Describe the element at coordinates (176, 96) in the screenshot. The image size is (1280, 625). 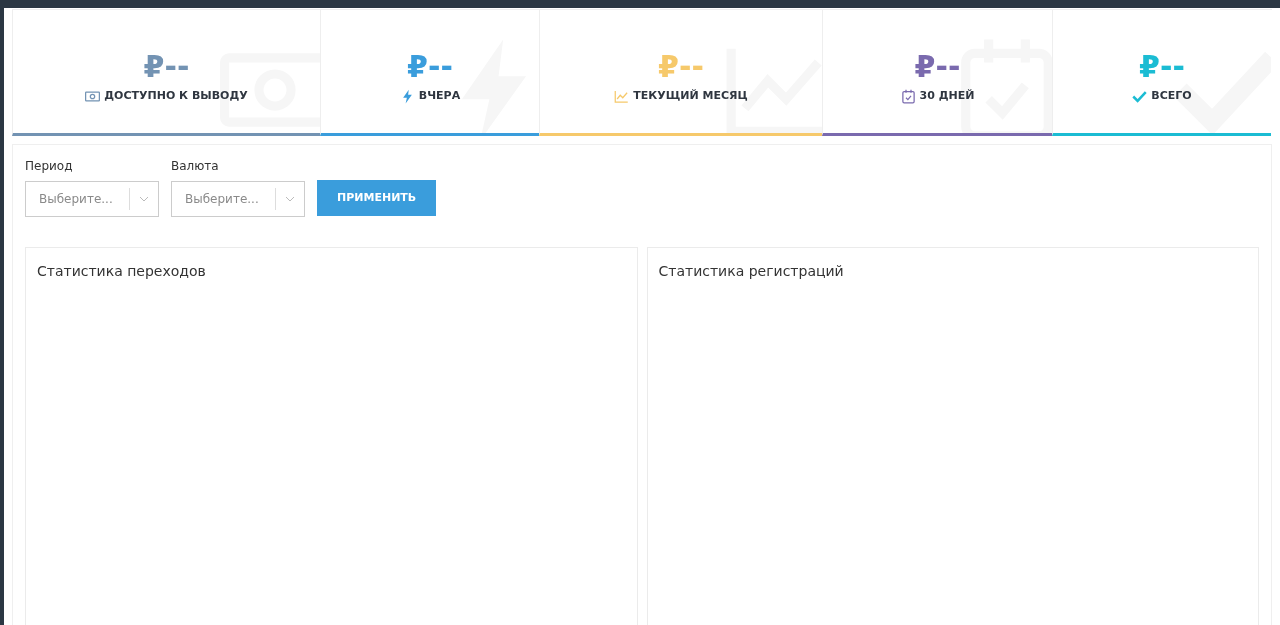
I see `stat-label: ДОСТУПНО К ВЫВОДУ` at that location.